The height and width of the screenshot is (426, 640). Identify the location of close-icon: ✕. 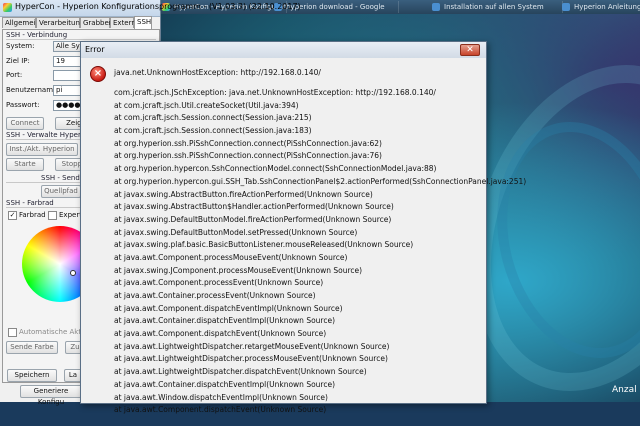
(470, 50).